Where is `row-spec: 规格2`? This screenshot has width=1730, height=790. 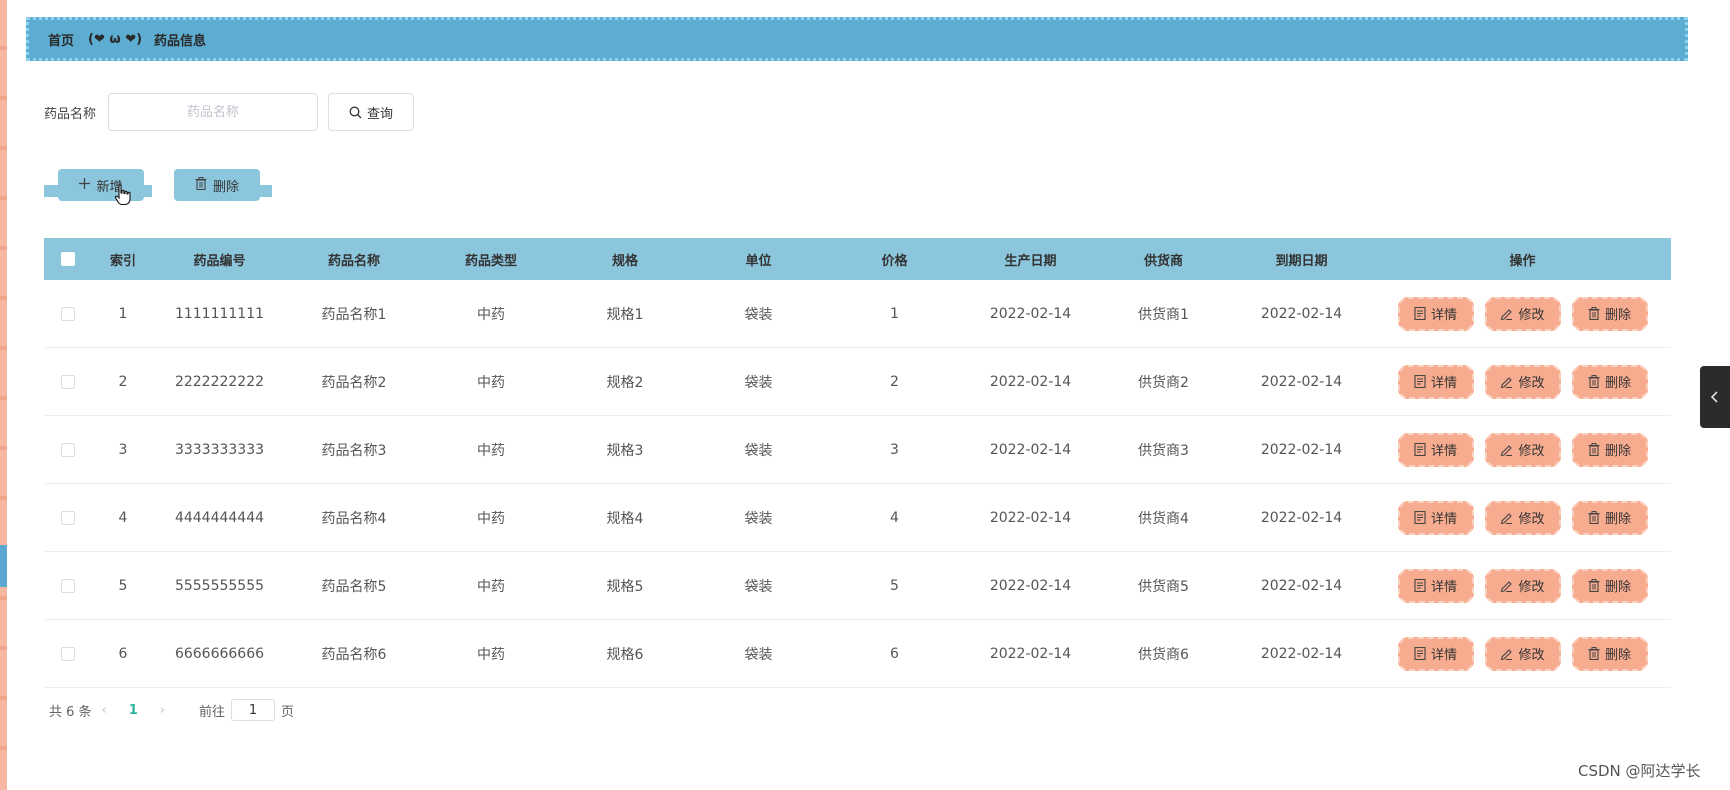
row-spec: 规格2 is located at coordinates (625, 382).